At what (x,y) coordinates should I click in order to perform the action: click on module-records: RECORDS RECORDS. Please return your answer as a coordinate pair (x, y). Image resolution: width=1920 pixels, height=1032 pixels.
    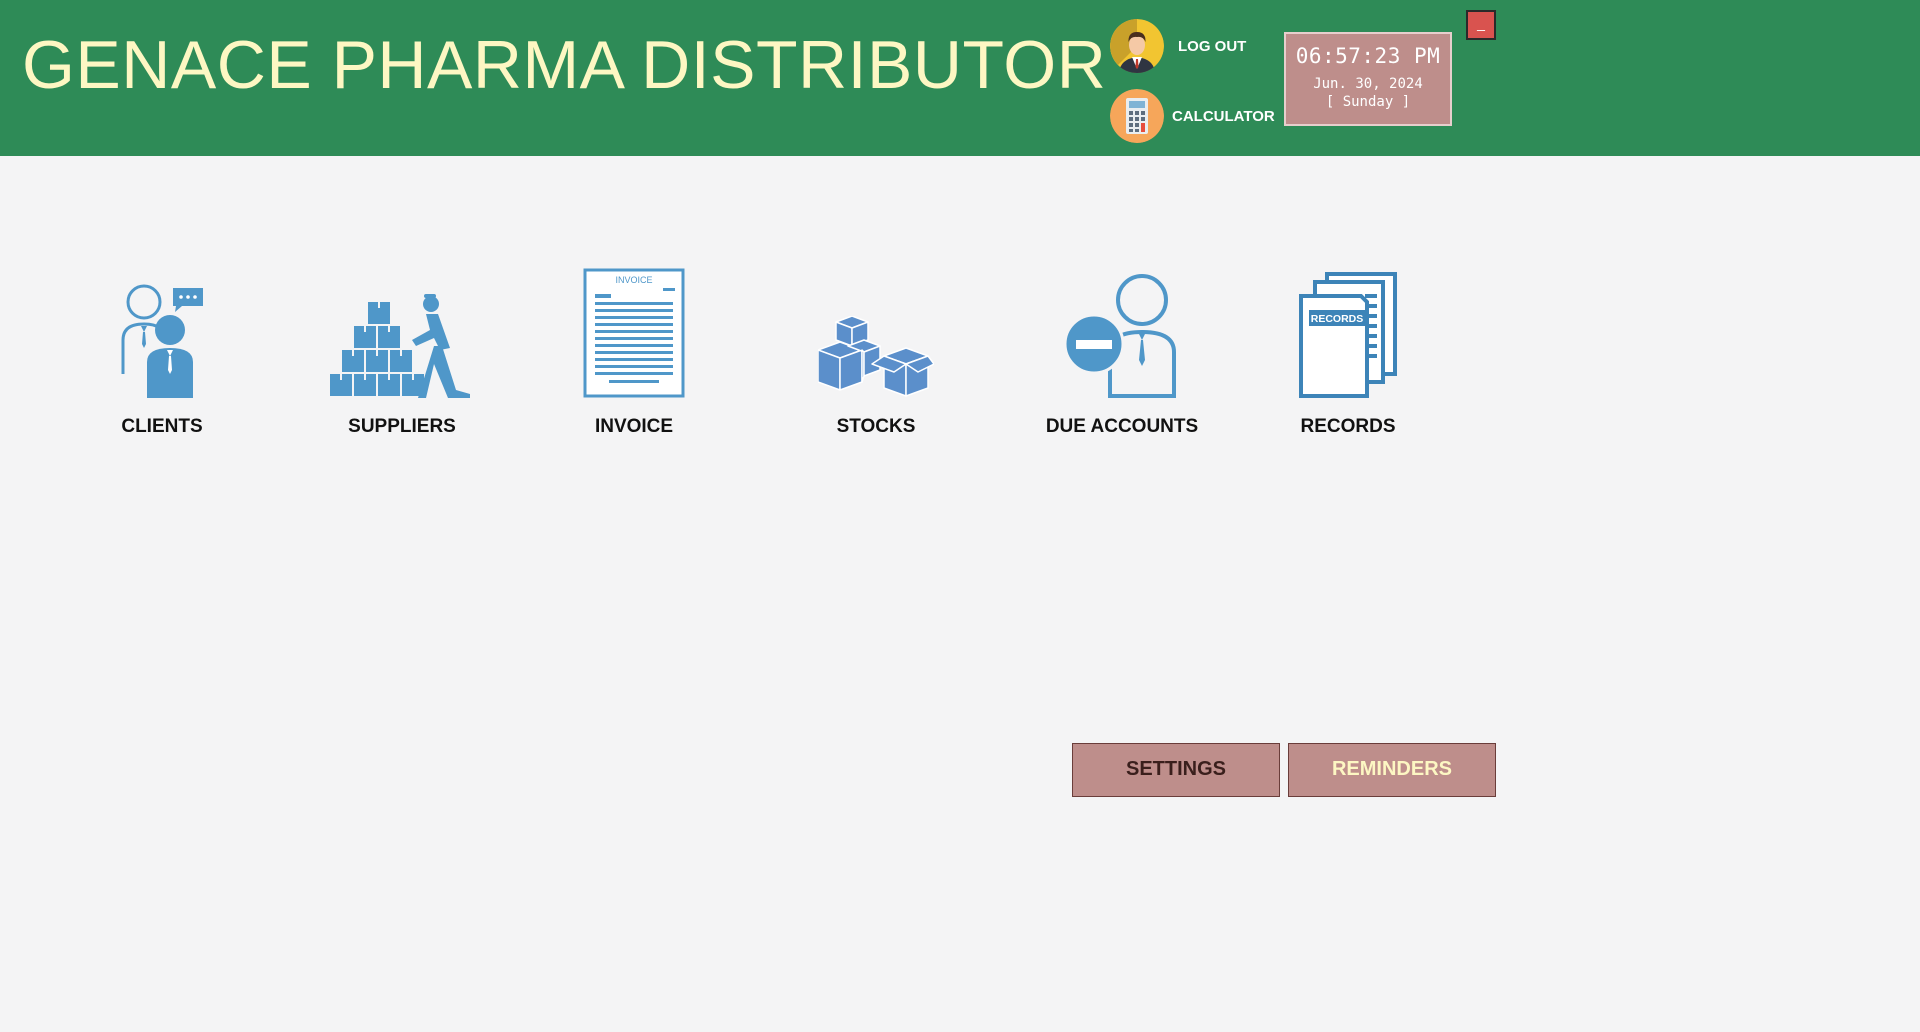
    Looking at the image, I should click on (1348, 350).